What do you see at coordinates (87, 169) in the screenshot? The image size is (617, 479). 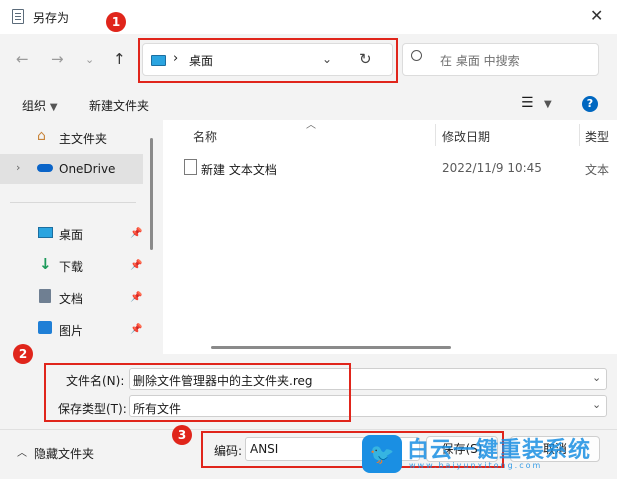 I see `sidebar-item-label: OneDrive` at bounding box center [87, 169].